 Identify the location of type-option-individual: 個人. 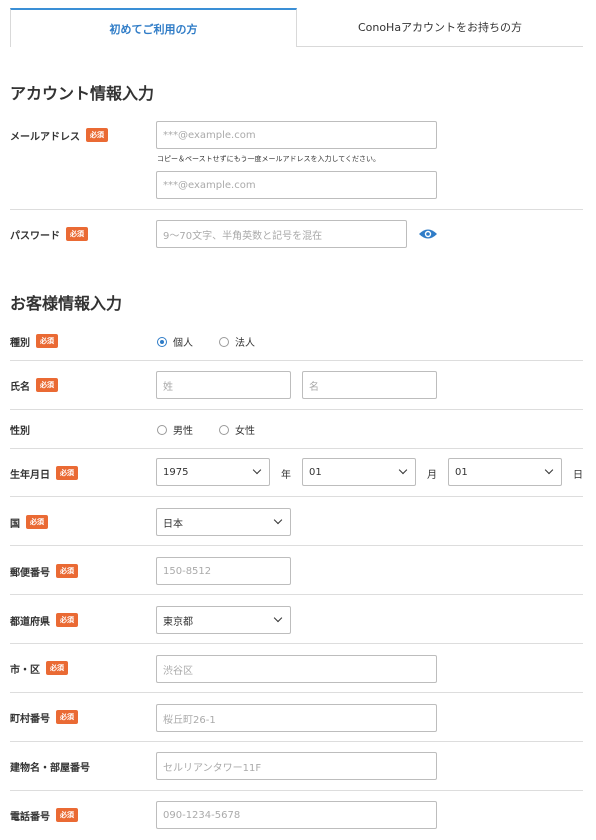
(175, 341).